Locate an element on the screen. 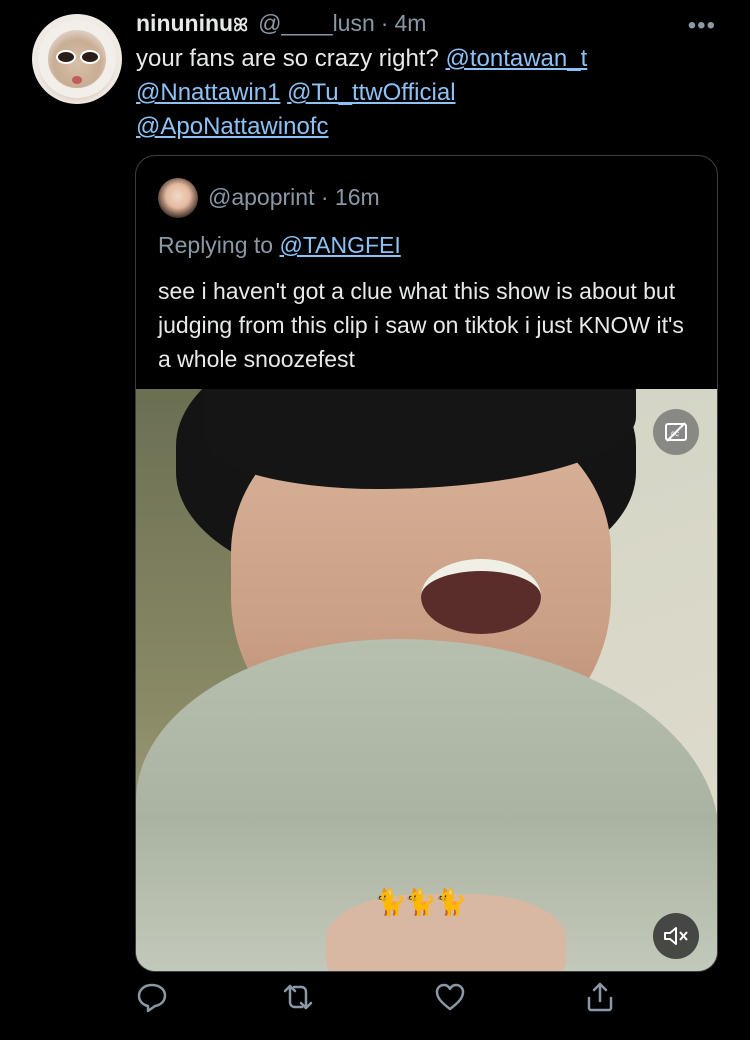 The height and width of the screenshot is (1040, 750). avatar-mouth is located at coordinates (77, 80).